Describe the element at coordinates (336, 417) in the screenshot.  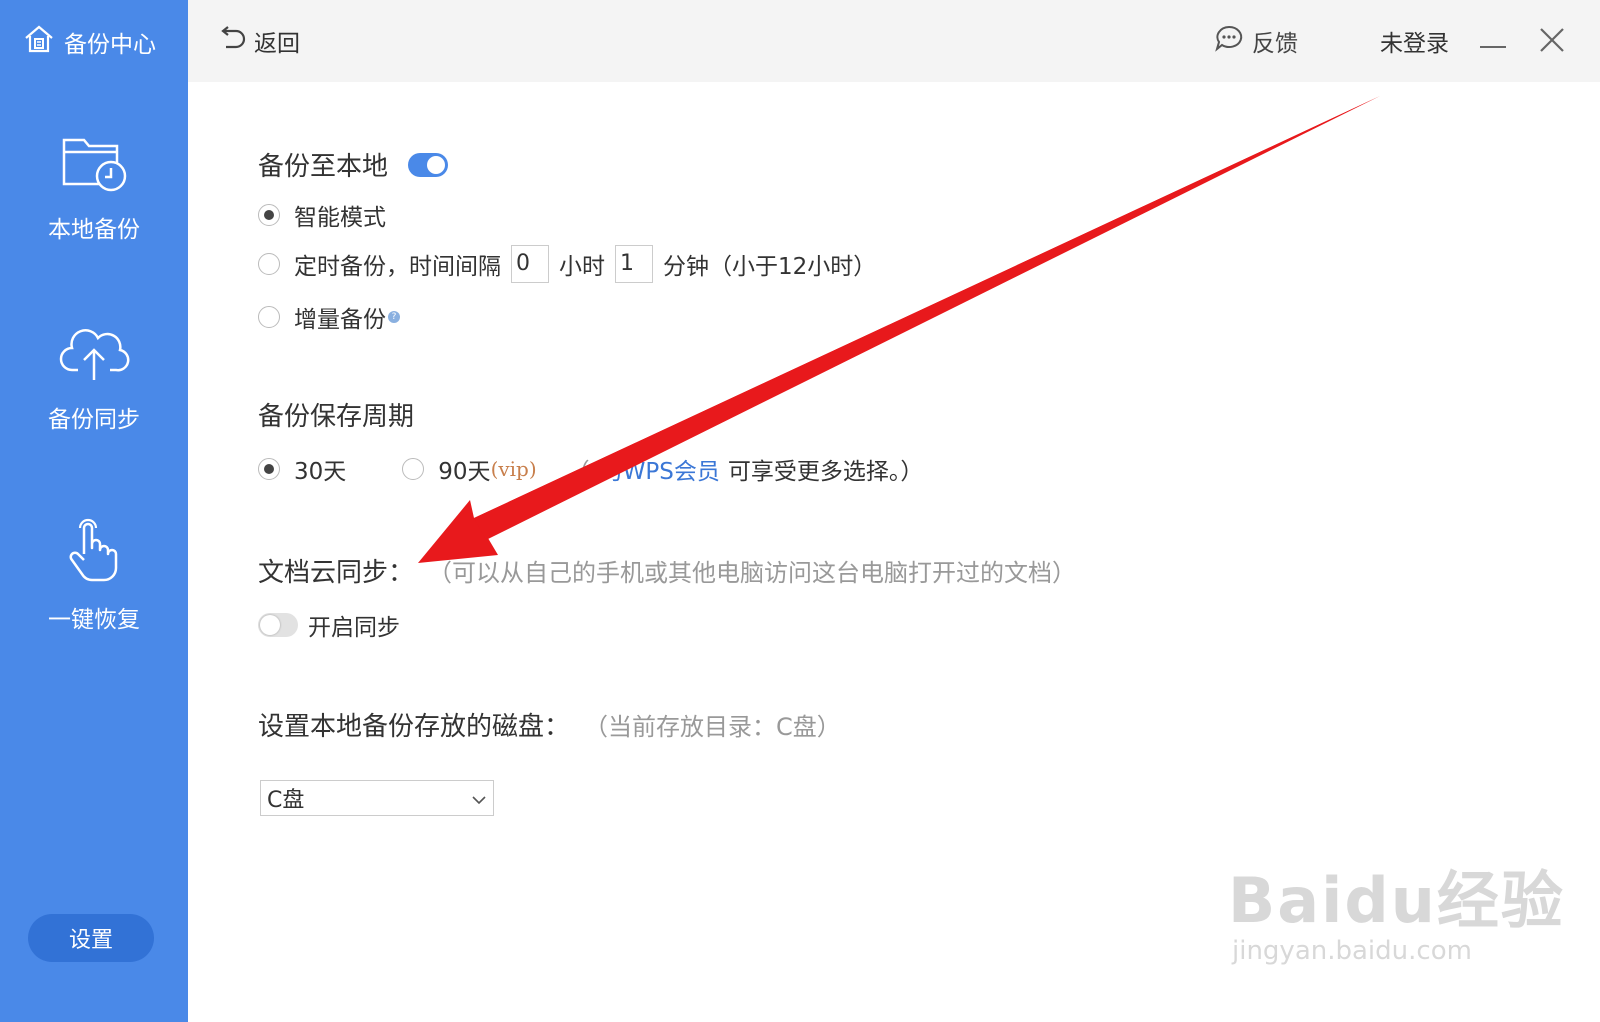
I see `retention-title: 备份保存周期` at that location.